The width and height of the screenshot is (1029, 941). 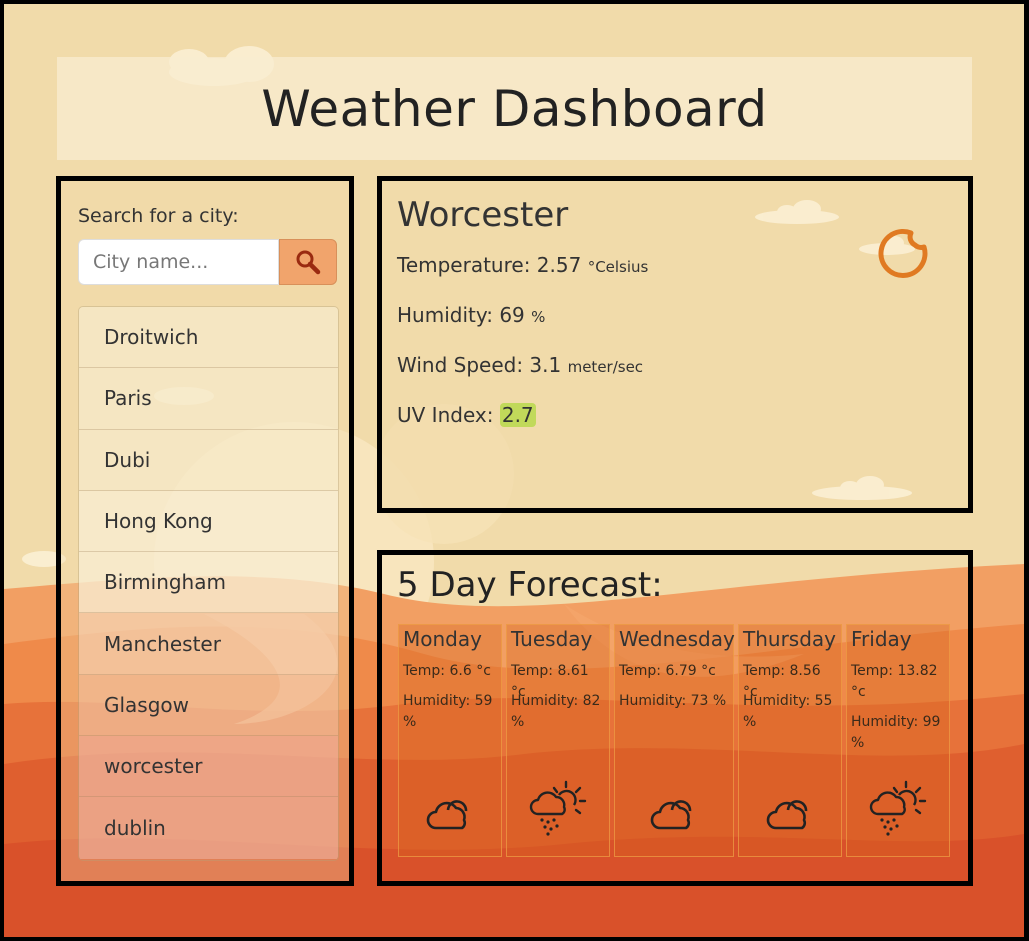 I want to click on humidity-value: 69, so click(x=512, y=315).